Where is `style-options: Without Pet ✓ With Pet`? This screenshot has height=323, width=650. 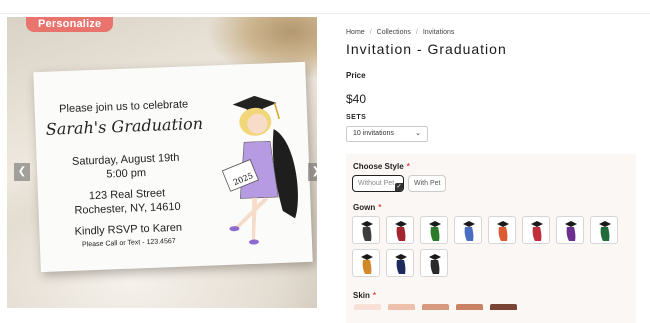 style-options: Without Pet ✓ With Pet is located at coordinates (399, 183).